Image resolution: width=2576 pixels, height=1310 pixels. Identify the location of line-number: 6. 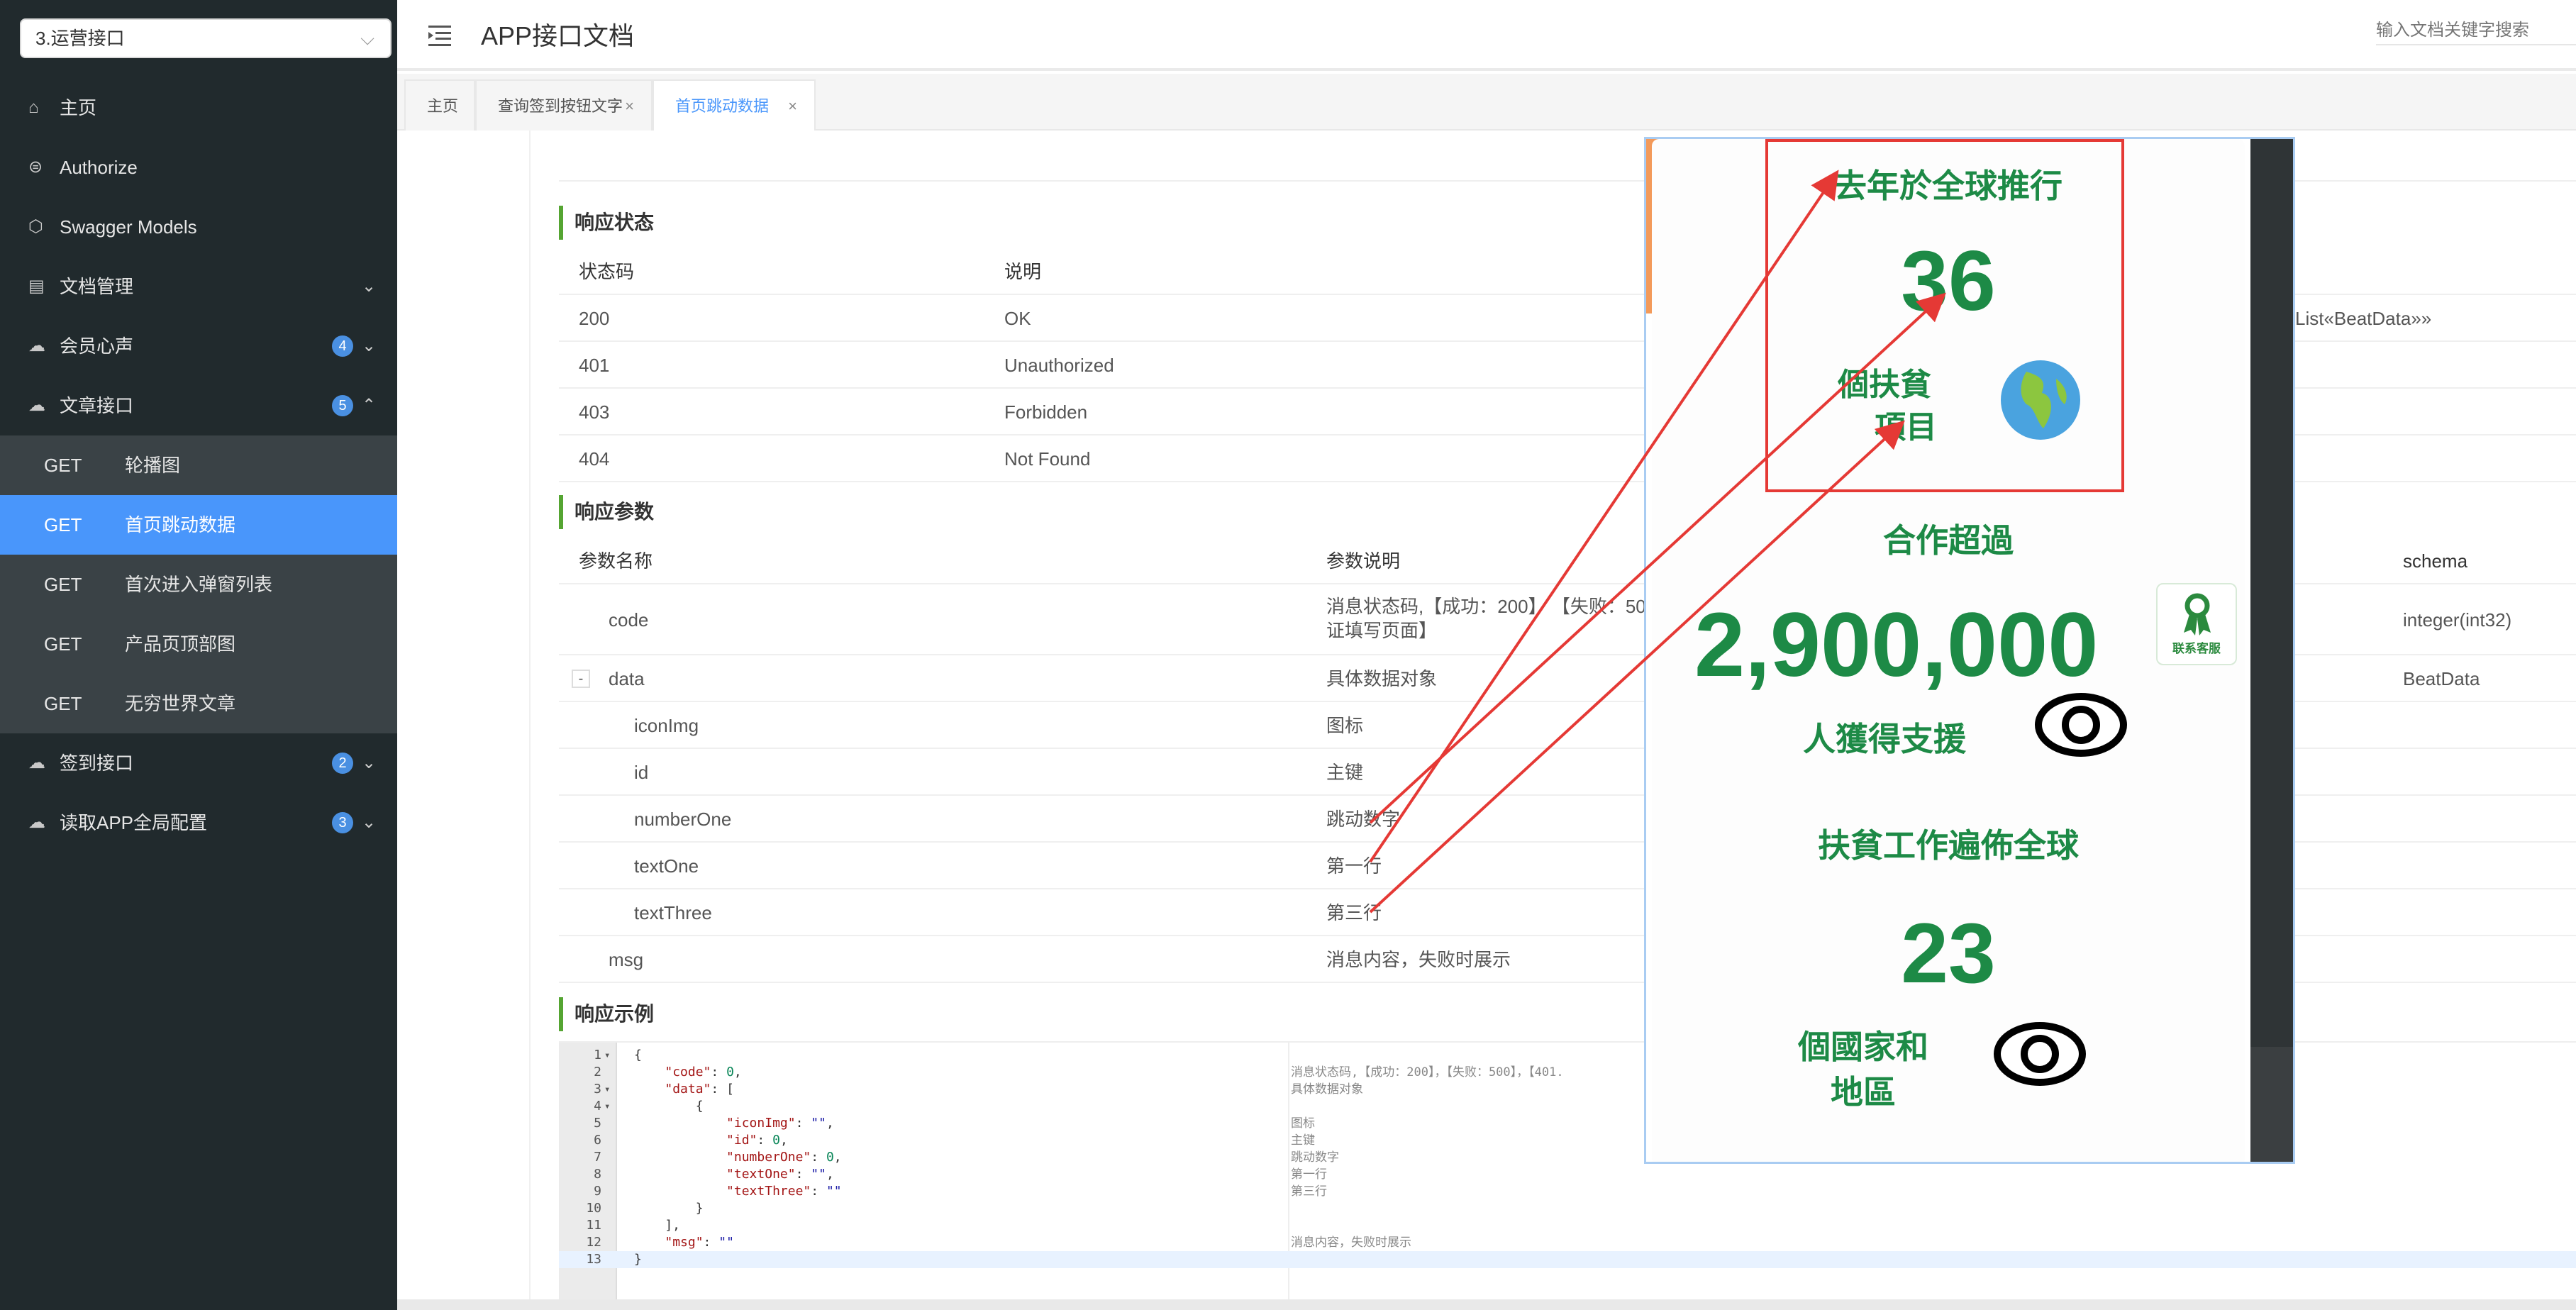
(597, 1140).